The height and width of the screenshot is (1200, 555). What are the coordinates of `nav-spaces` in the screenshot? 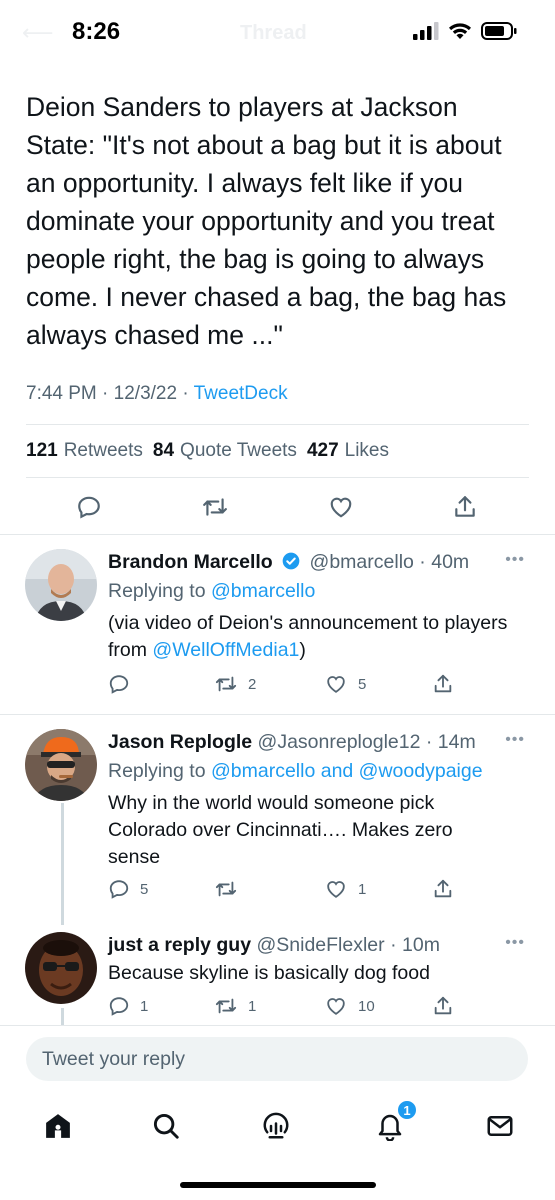 It's located at (276, 1126).